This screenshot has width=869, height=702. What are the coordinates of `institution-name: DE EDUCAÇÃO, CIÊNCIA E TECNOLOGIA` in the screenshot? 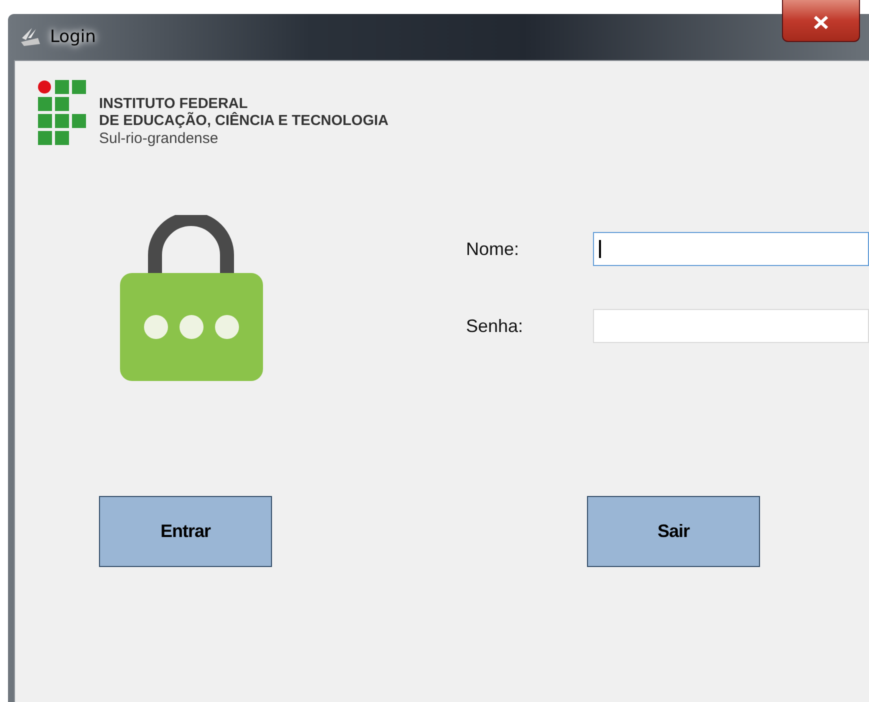 It's located at (243, 121).